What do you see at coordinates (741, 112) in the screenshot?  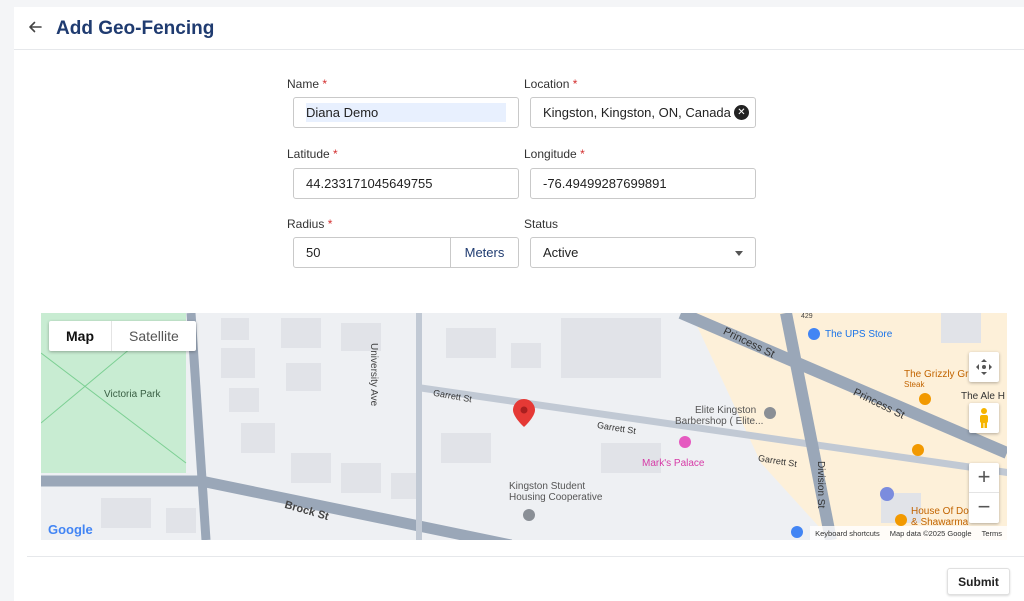 I see `clear-icon: ✕` at bounding box center [741, 112].